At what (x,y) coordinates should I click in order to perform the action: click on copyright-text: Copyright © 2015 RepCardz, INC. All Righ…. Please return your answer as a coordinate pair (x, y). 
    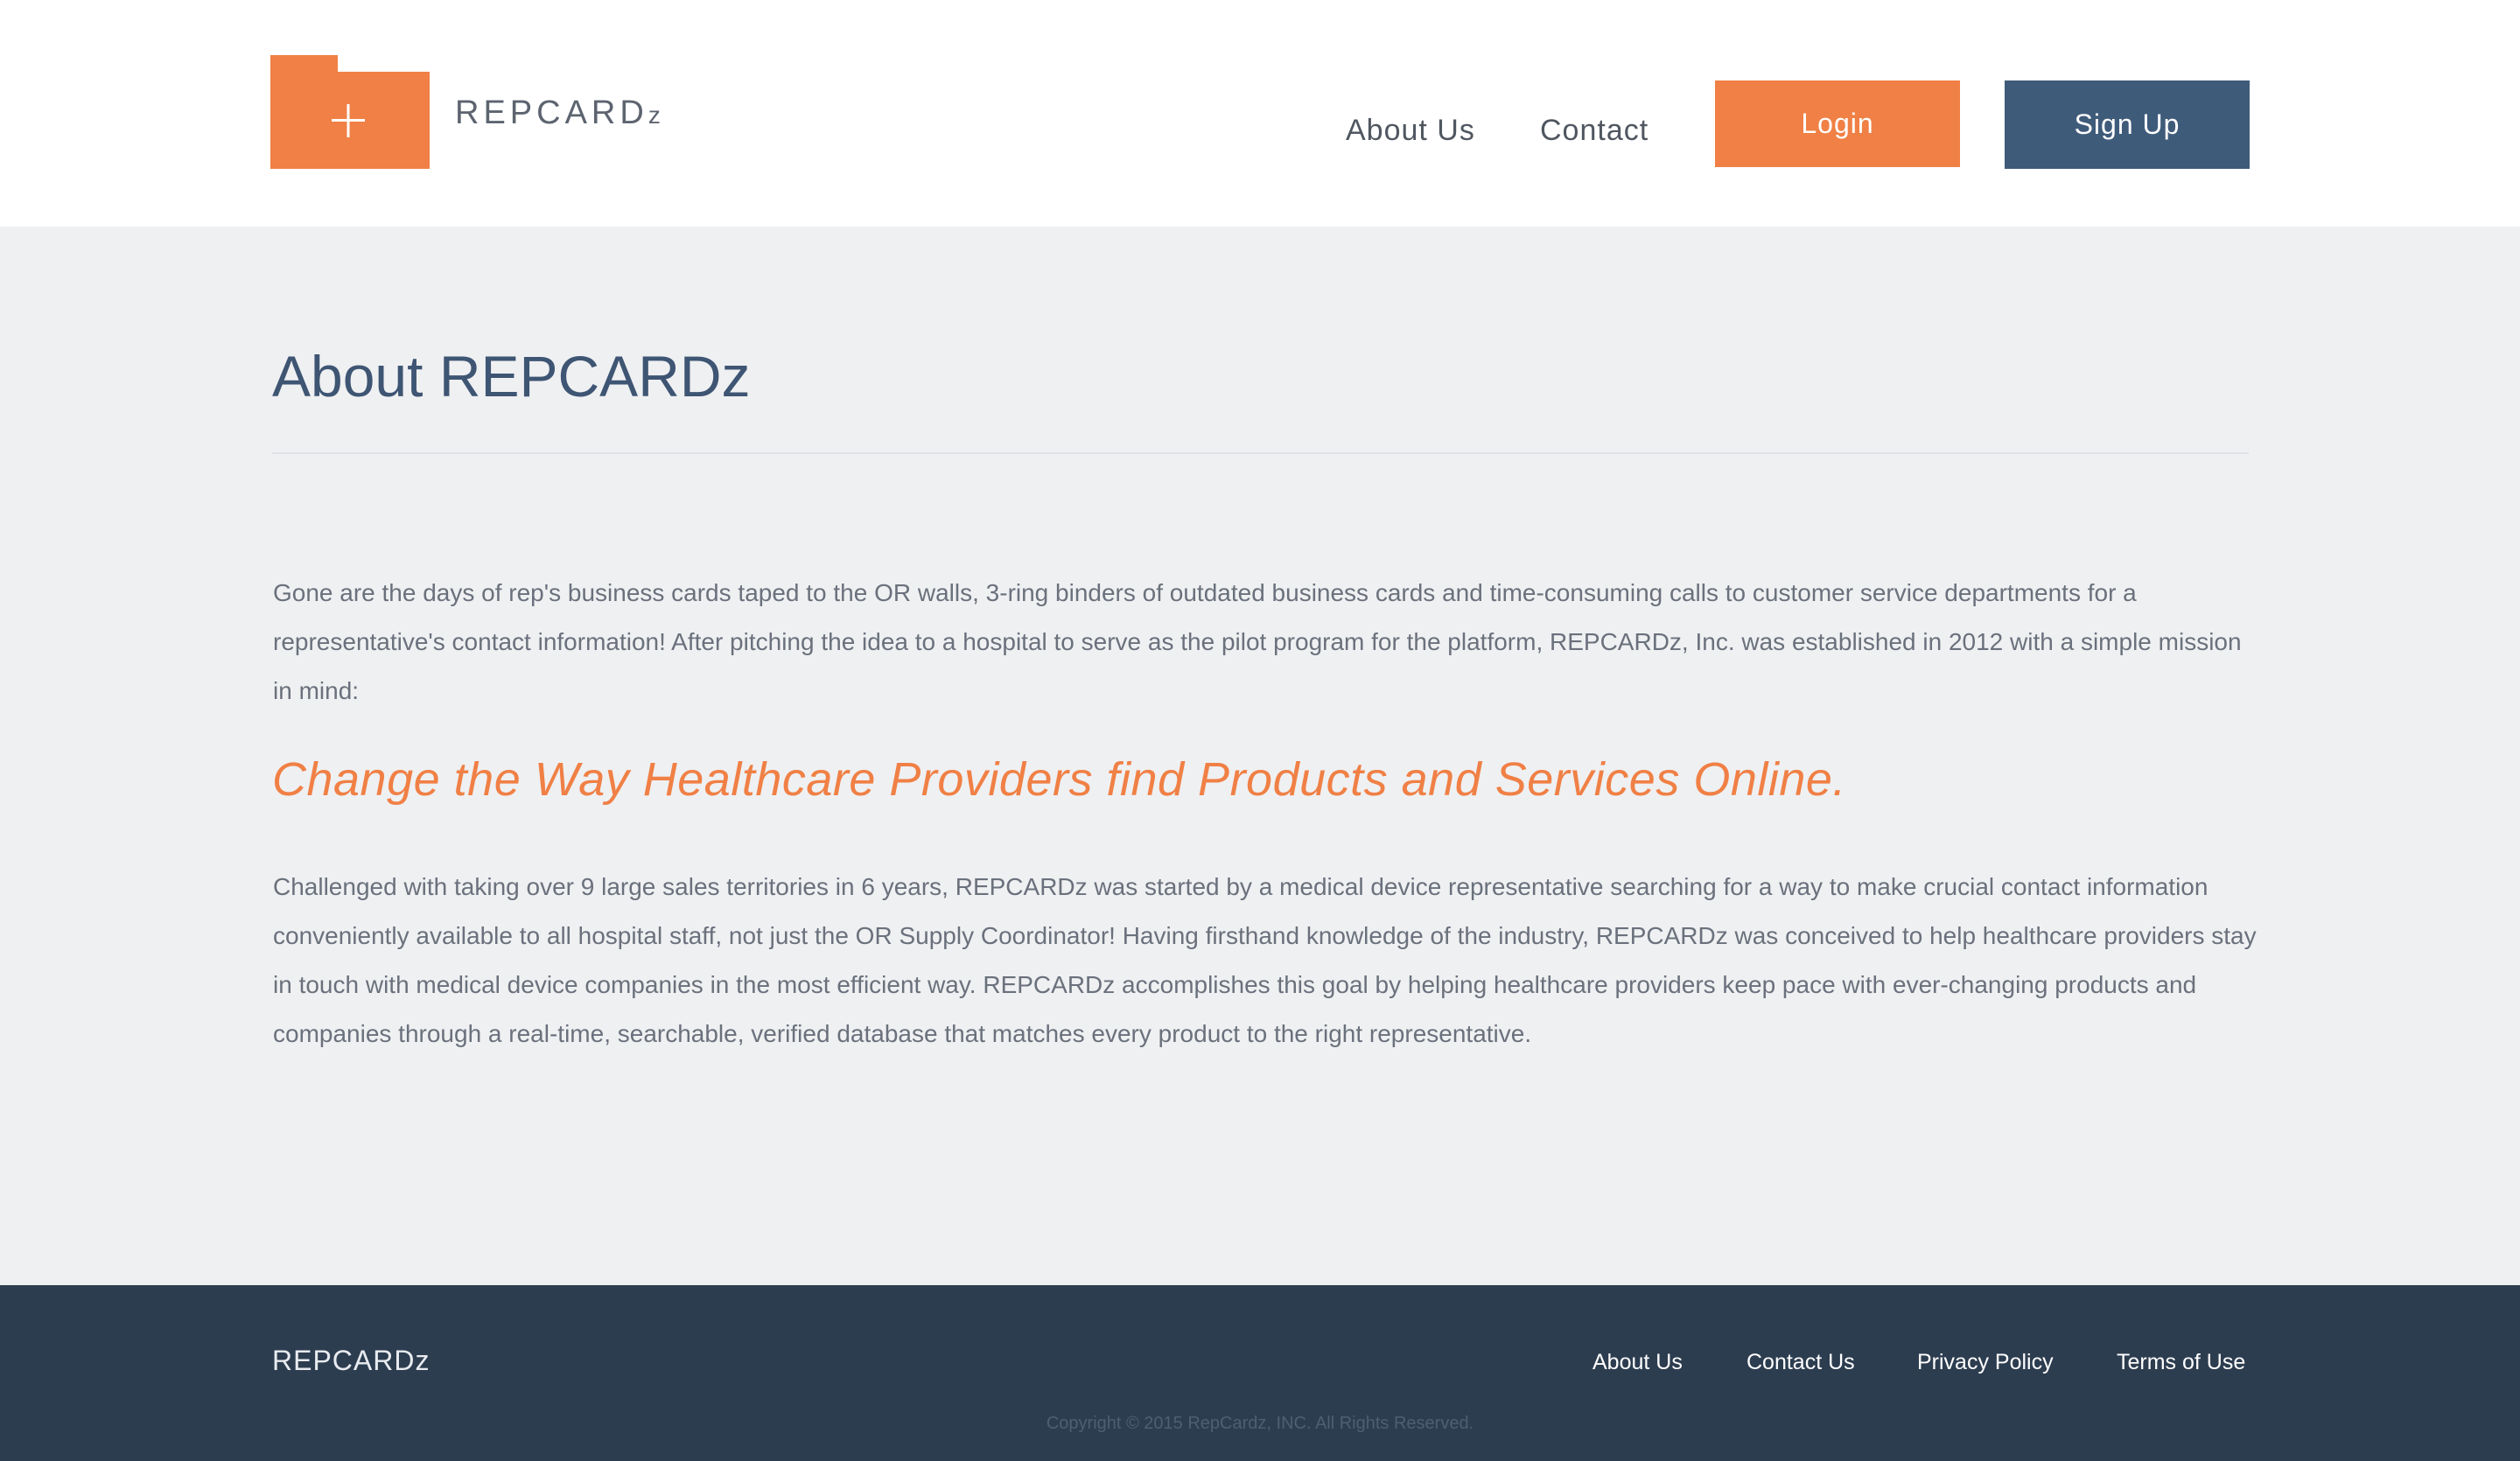
    Looking at the image, I should click on (1260, 1424).